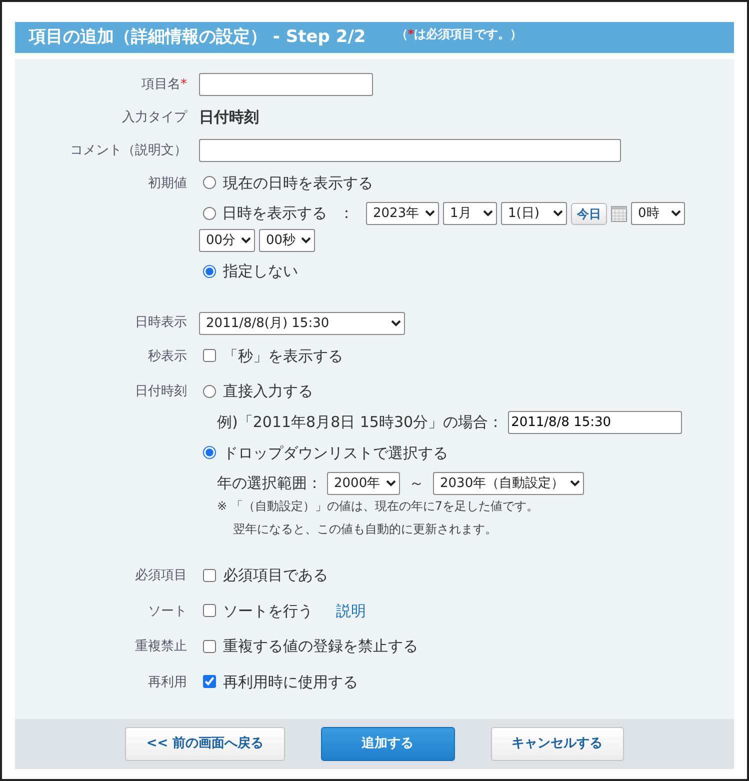 Image resolution: width=749 pixels, height=781 pixels. I want to click on help-link: 説明, so click(351, 611).